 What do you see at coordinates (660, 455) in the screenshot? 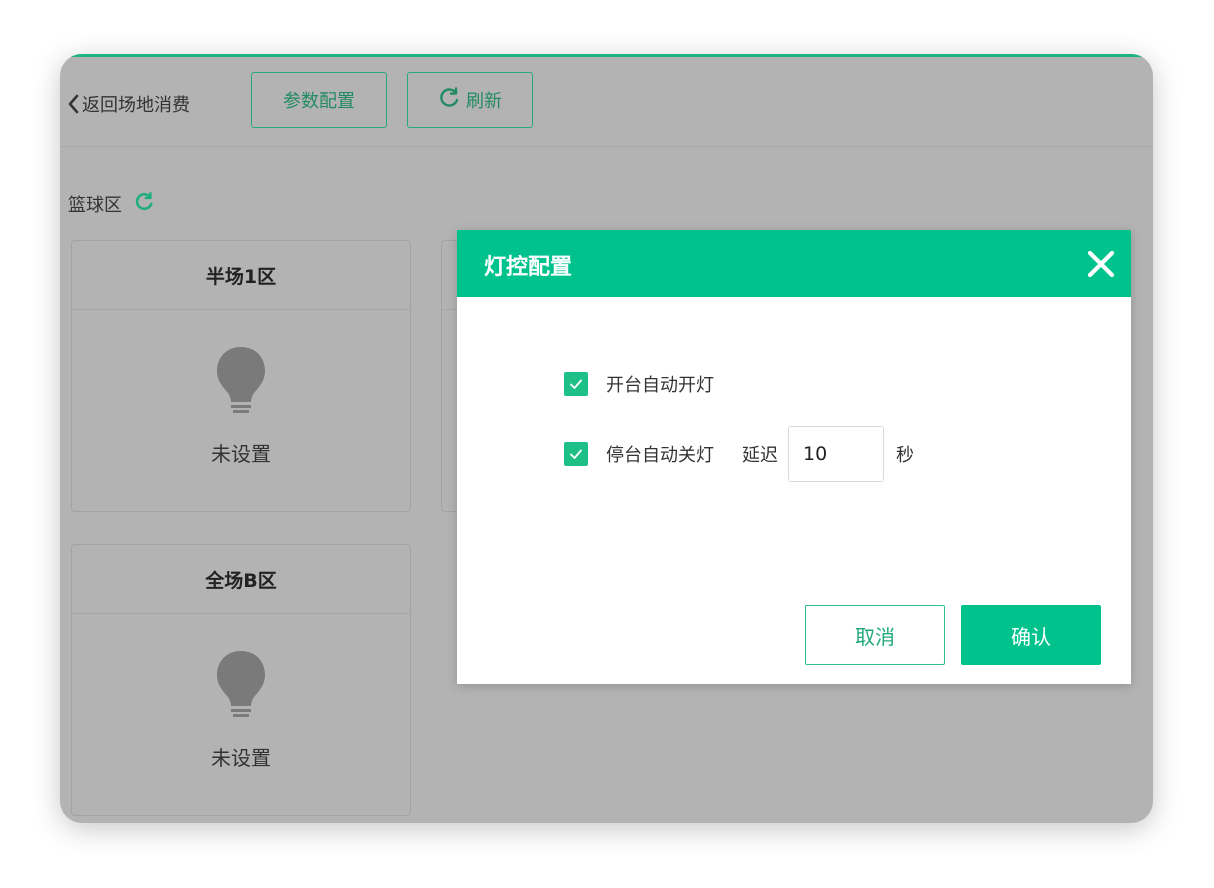
I see `auto-off-label: 停台自动关灯` at bounding box center [660, 455].